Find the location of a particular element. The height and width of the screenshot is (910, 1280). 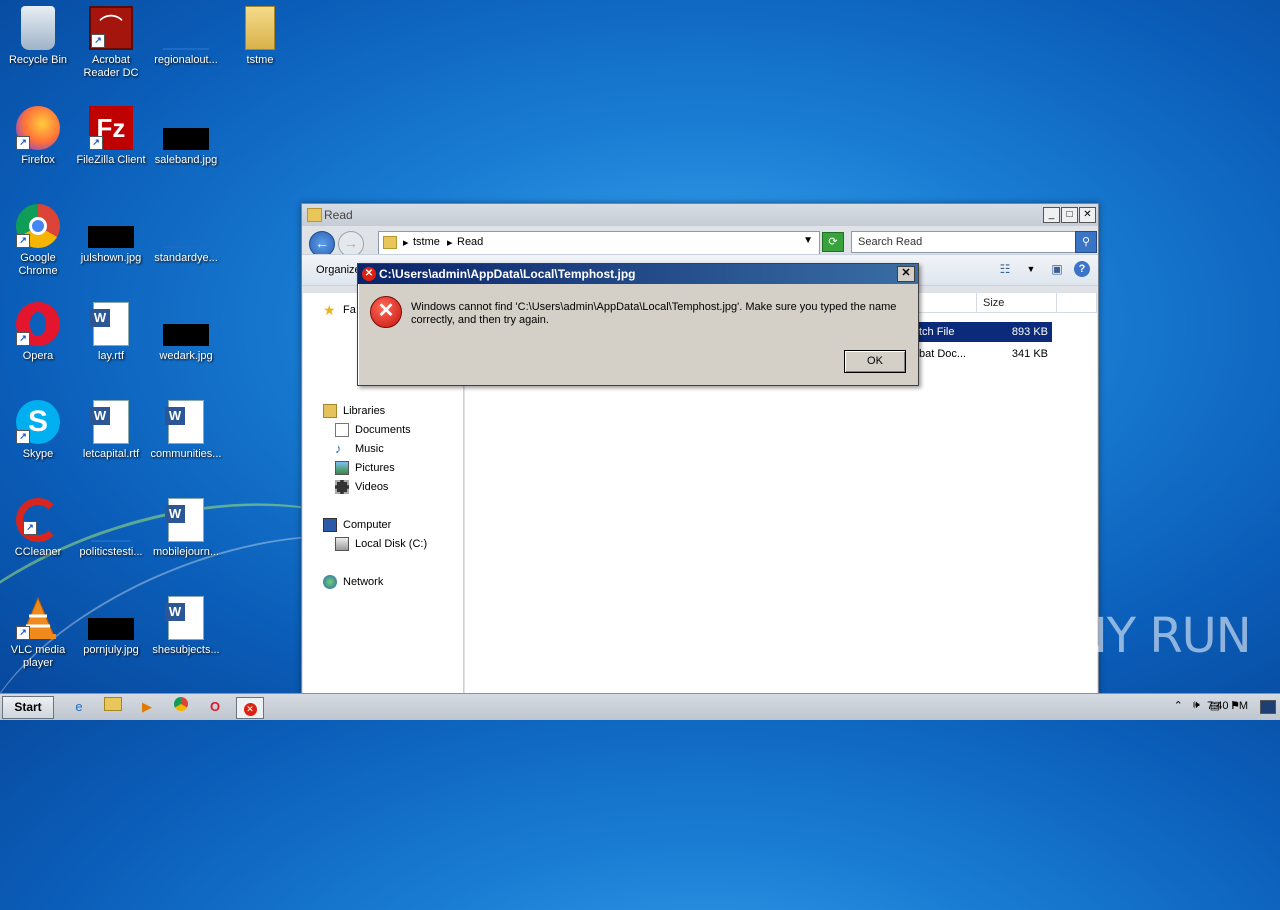

desktop-icon-firefox: ↗ Firefox is located at coordinates (38, 136).